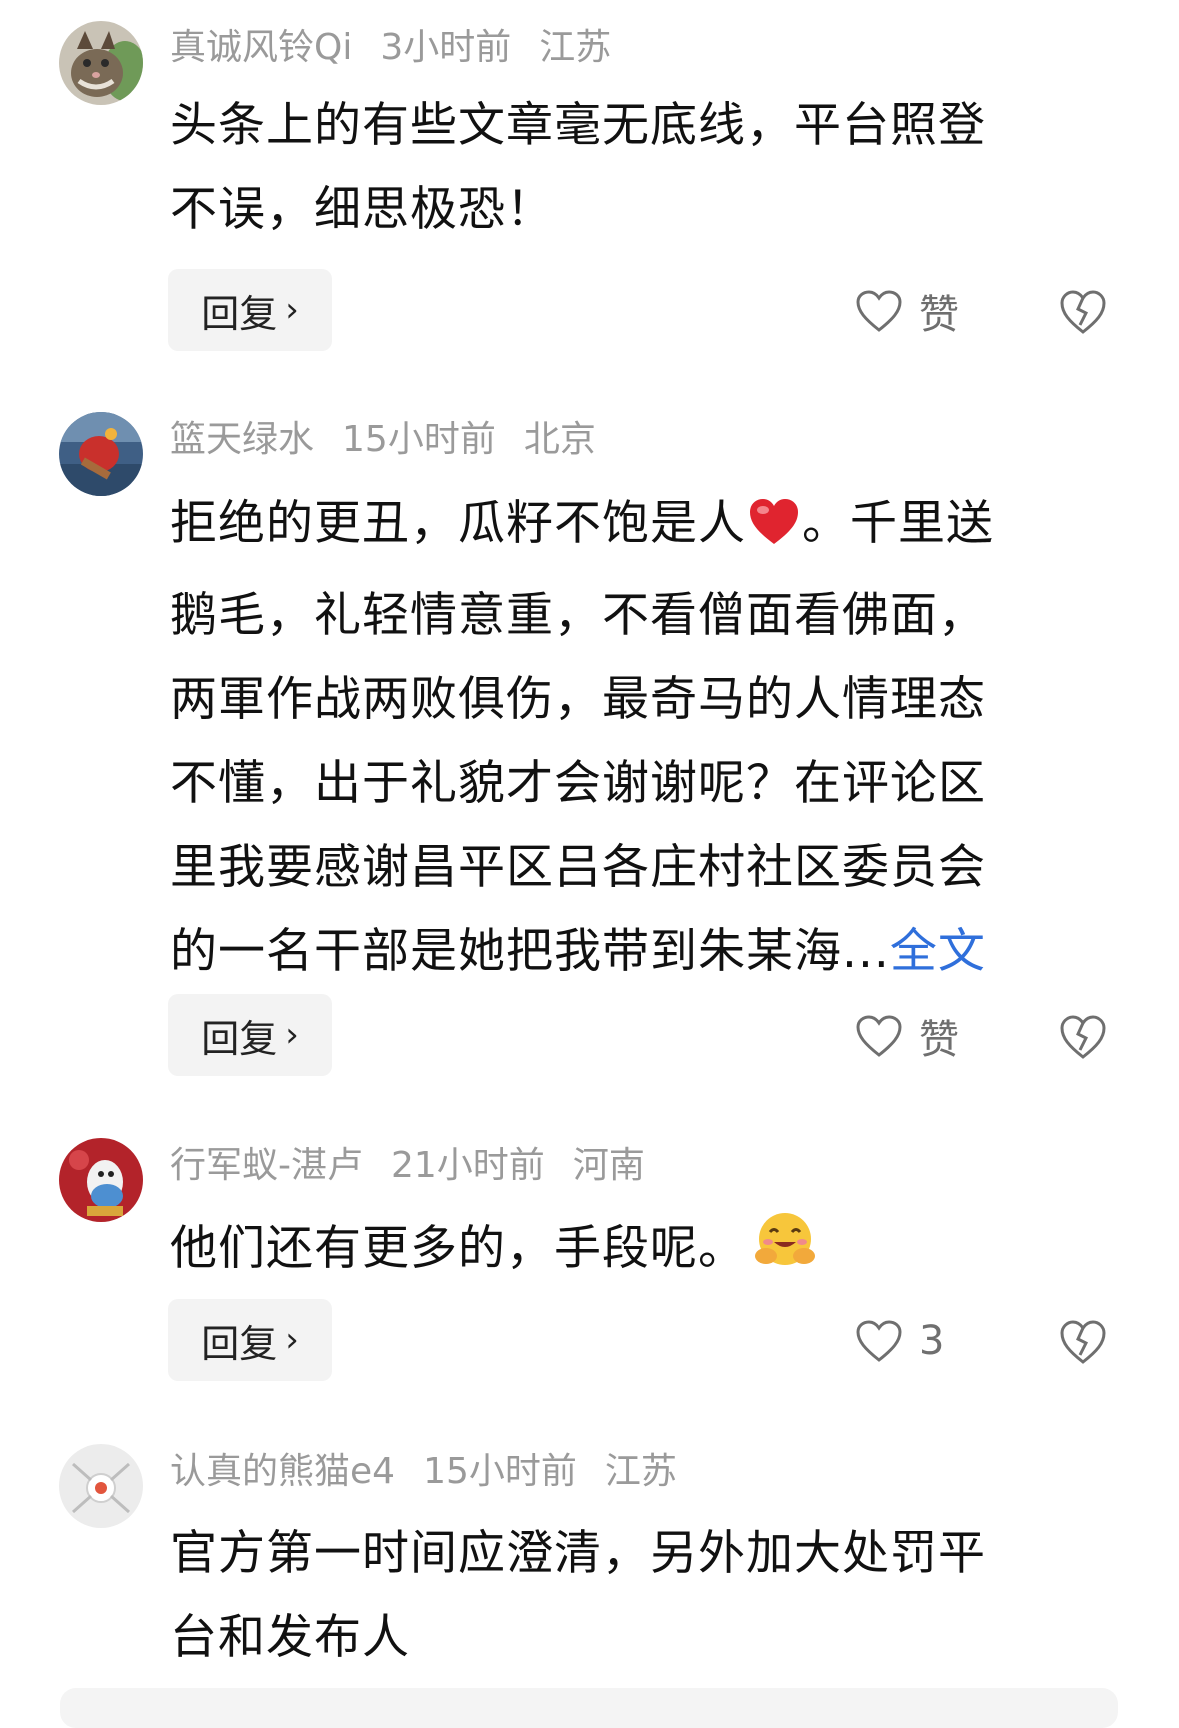  What do you see at coordinates (446, 47) in the screenshot?
I see `timestamp: 3小时前` at bounding box center [446, 47].